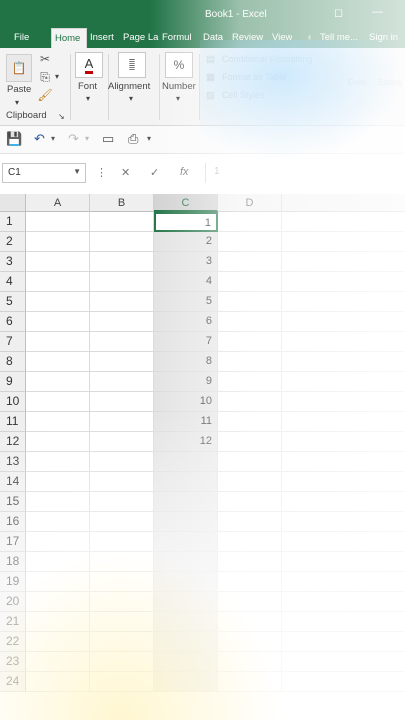  I want to click on row-header: 18, so click(13, 562).